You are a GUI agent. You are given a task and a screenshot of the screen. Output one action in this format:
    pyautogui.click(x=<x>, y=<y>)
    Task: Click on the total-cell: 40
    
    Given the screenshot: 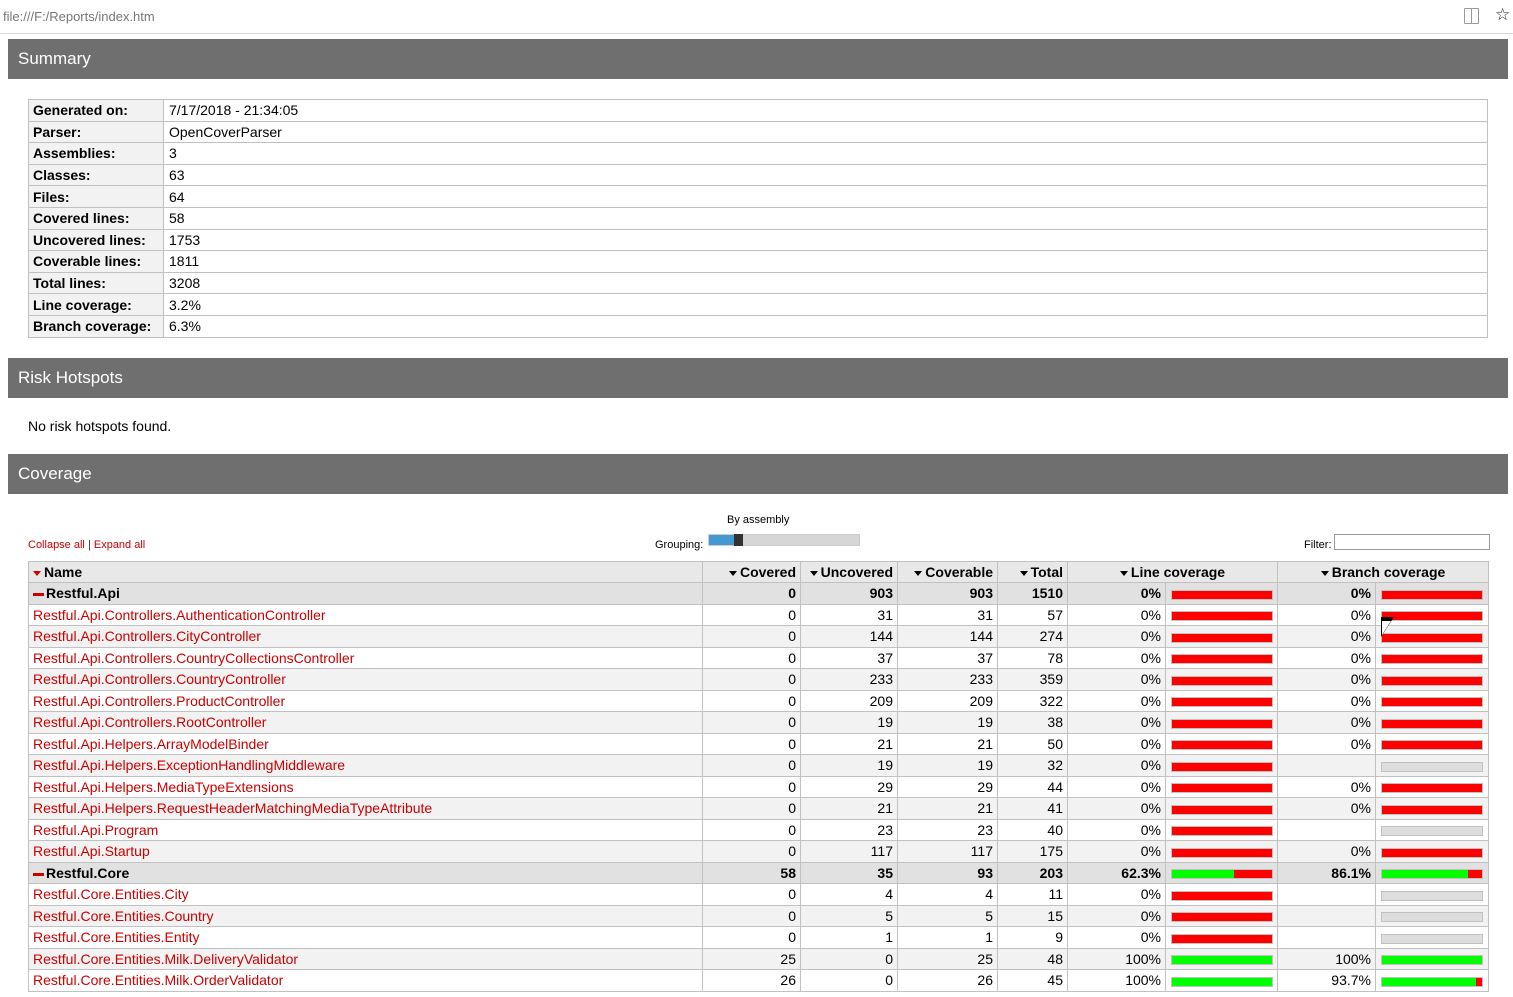 What is the action you would take?
    pyautogui.click(x=1032, y=830)
    